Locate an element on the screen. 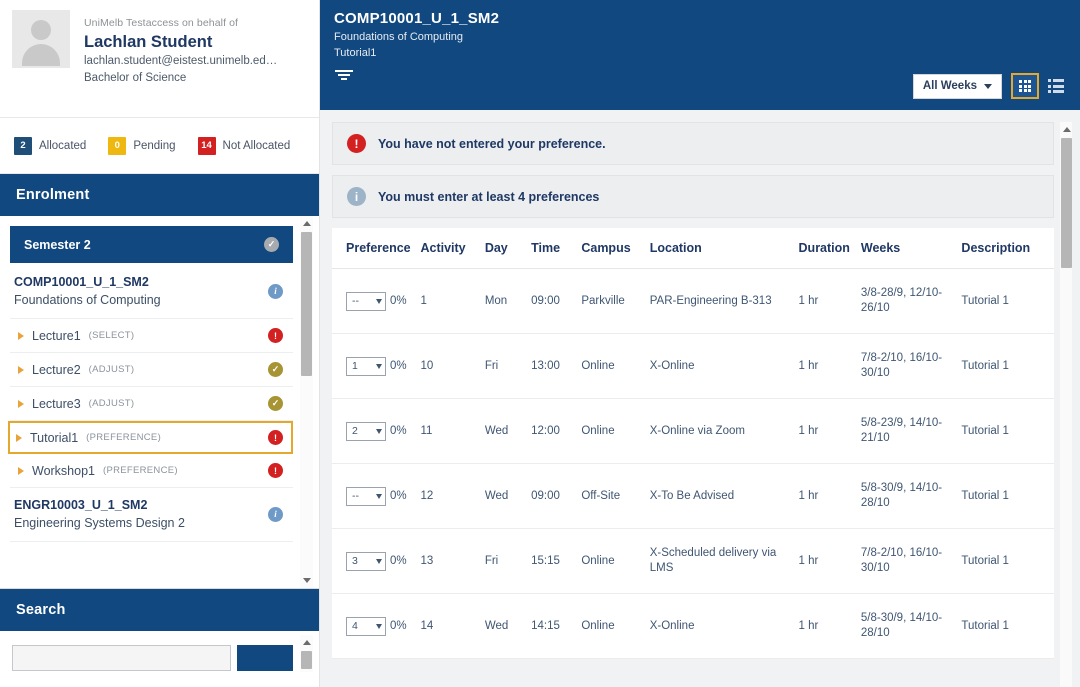 Image resolution: width=1080 pixels, height=687 pixels. activity-name: Lecture2 is located at coordinates (56, 369).